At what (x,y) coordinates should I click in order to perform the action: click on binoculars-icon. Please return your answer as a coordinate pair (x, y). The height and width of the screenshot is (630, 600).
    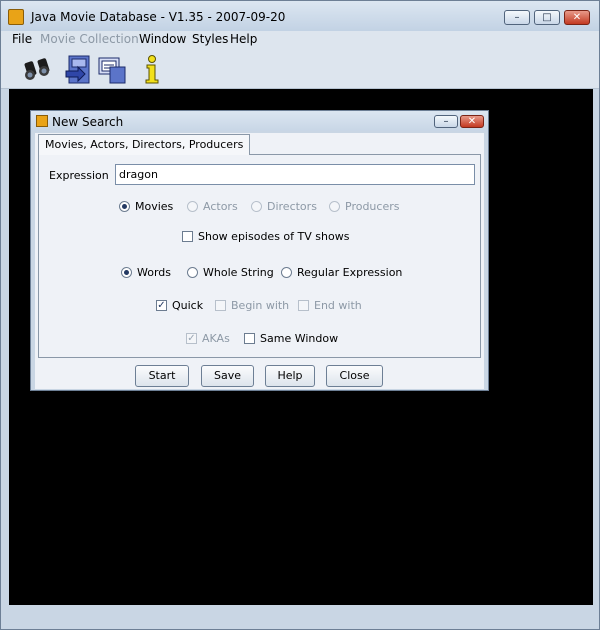
    Looking at the image, I should click on (37, 69).